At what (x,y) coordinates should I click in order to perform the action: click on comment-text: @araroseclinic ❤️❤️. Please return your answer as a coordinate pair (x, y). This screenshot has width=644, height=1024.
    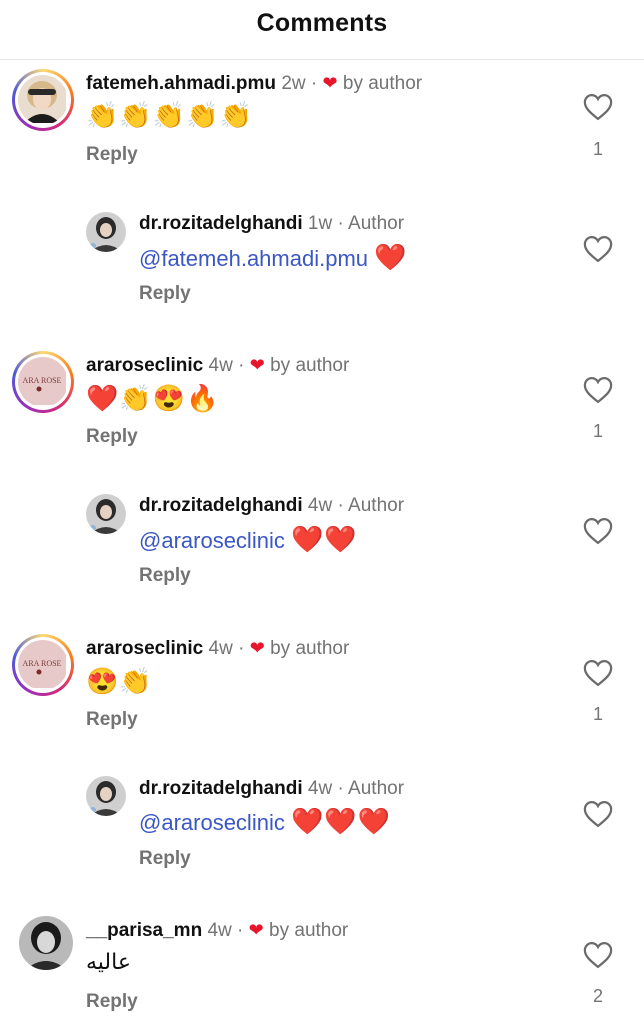
    Looking at the image, I should click on (248, 539).